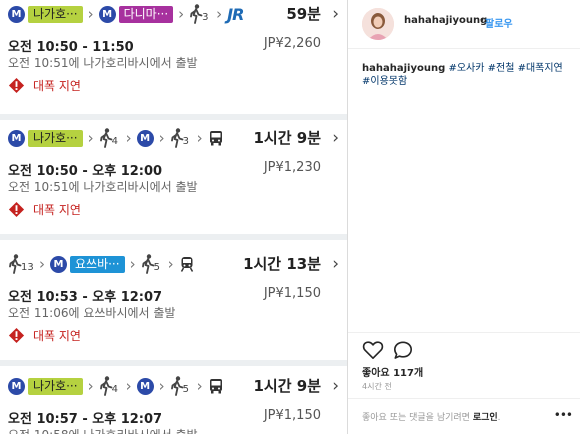  What do you see at coordinates (97, 264) in the screenshot?
I see `line-badge: 요쓰바···` at bounding box center [97, 264].